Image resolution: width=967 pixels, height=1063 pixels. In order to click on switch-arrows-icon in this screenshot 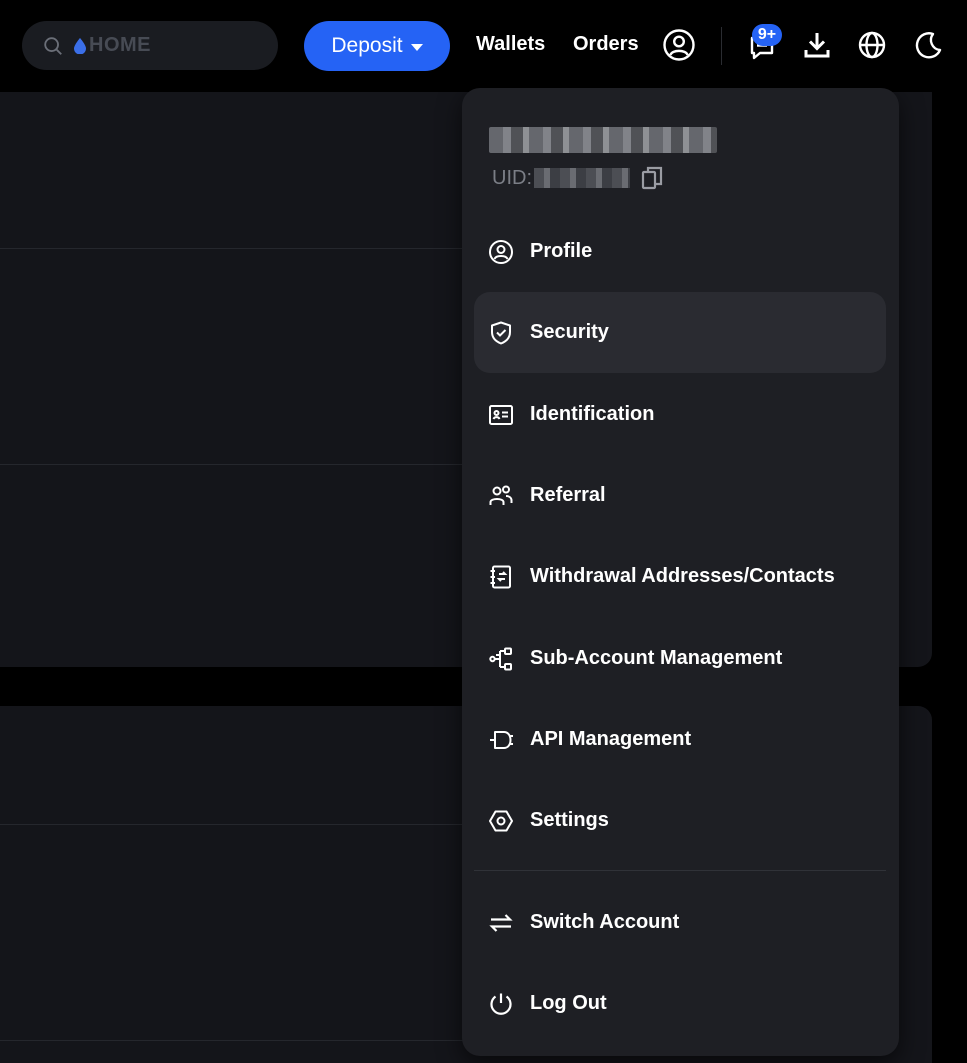, I will do `click(501, 923)`.